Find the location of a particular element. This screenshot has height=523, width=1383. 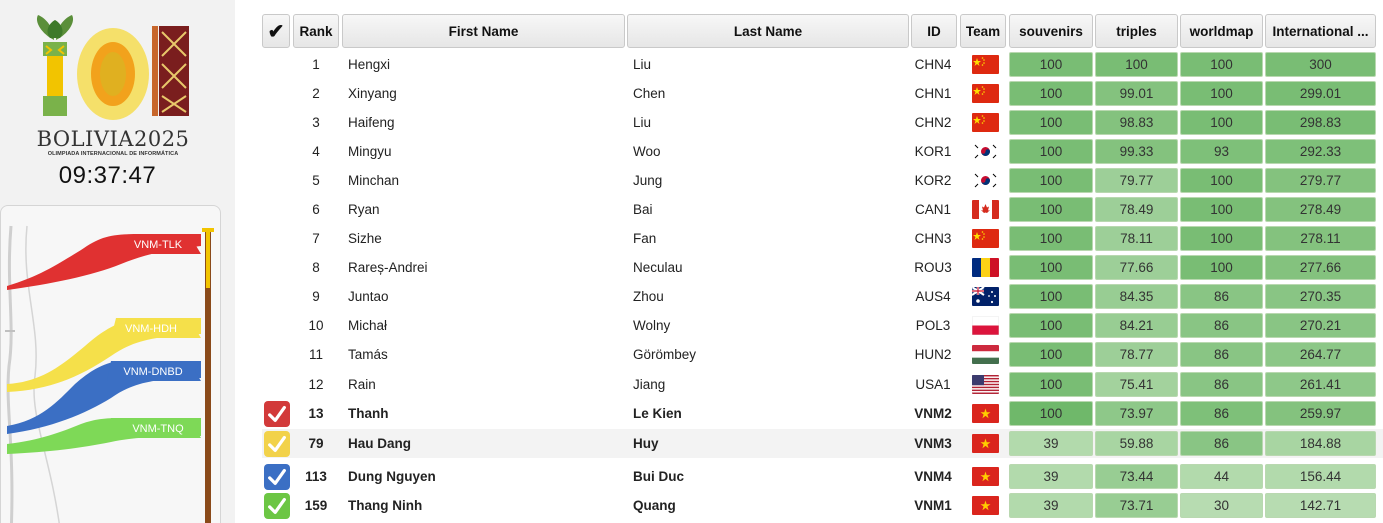

header-team: Team is located at coordinates (983, 31).